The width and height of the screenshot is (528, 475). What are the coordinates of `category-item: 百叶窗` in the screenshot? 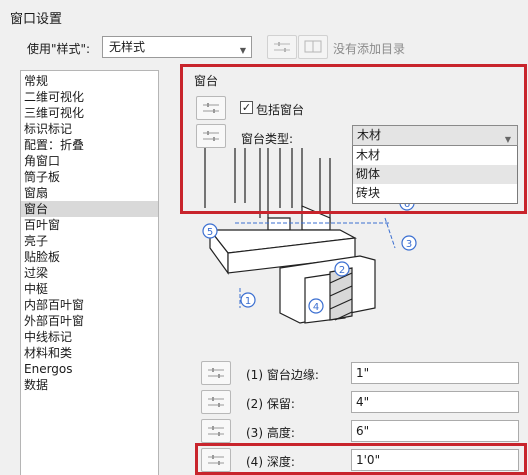 It's located at (89, 225).